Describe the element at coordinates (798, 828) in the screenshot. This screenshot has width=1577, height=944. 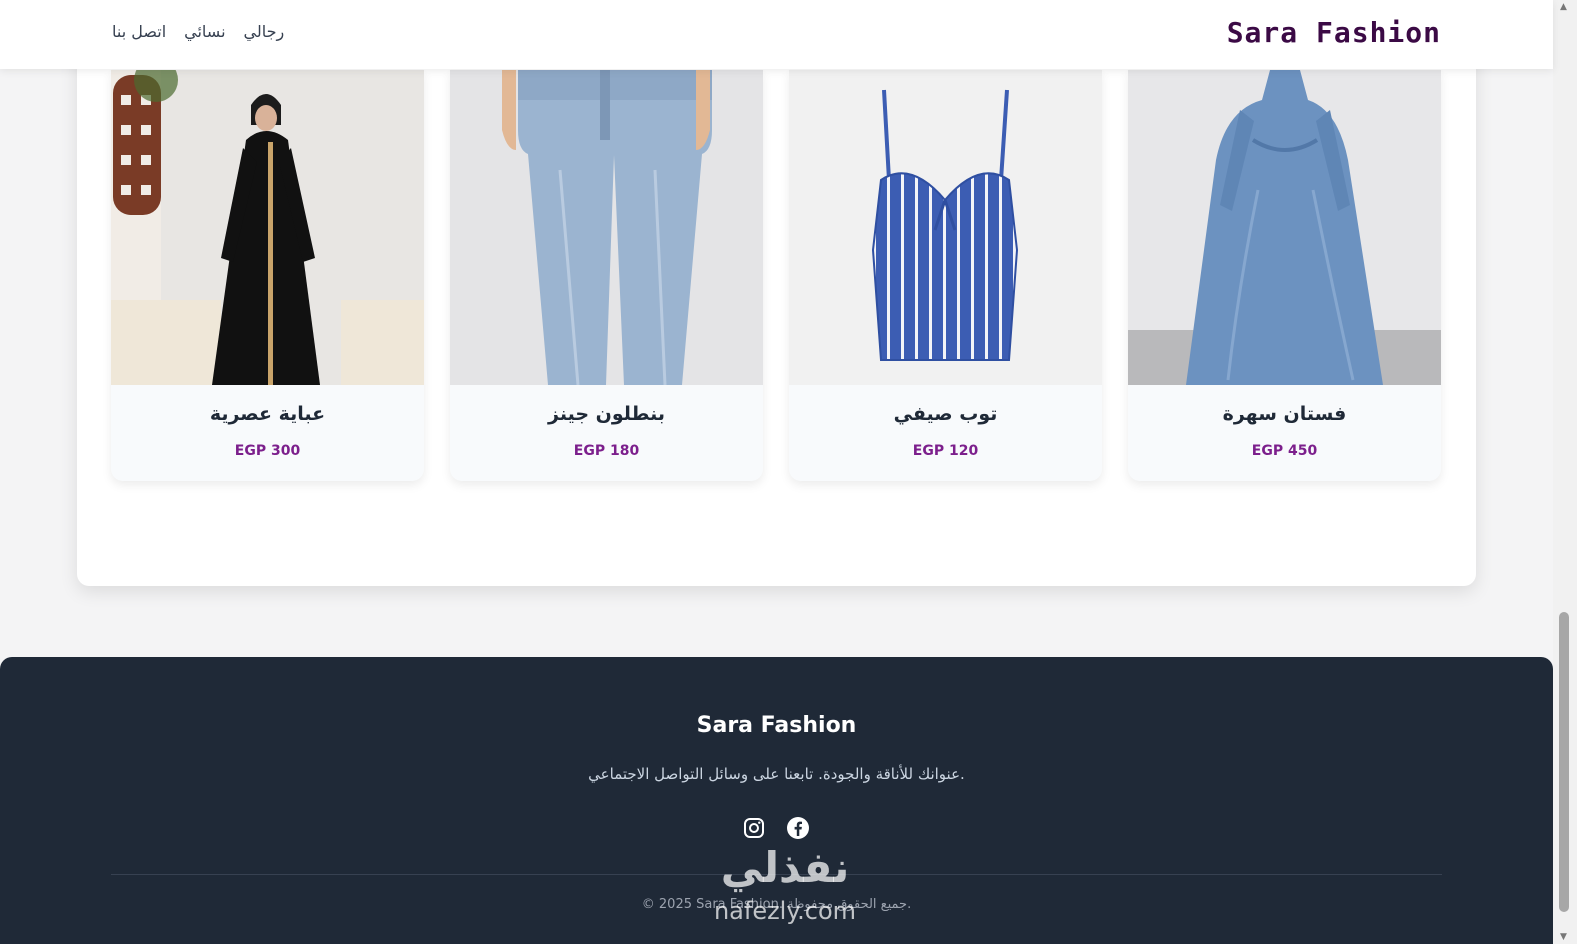
I see `facebook-icon` at that location.